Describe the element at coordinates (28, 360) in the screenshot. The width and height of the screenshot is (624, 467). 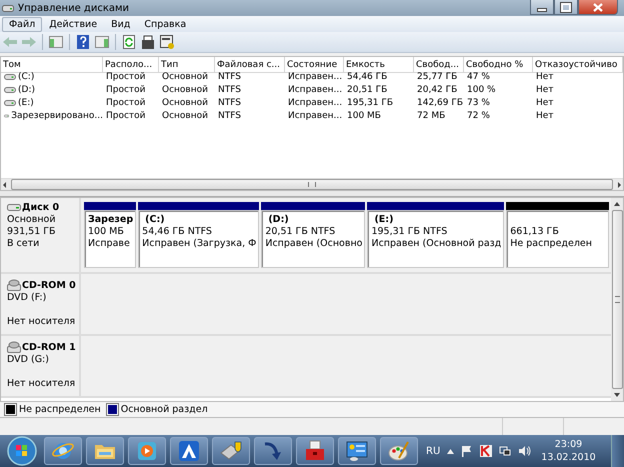
I see `disk-detail: DVD (G:)` at that location.